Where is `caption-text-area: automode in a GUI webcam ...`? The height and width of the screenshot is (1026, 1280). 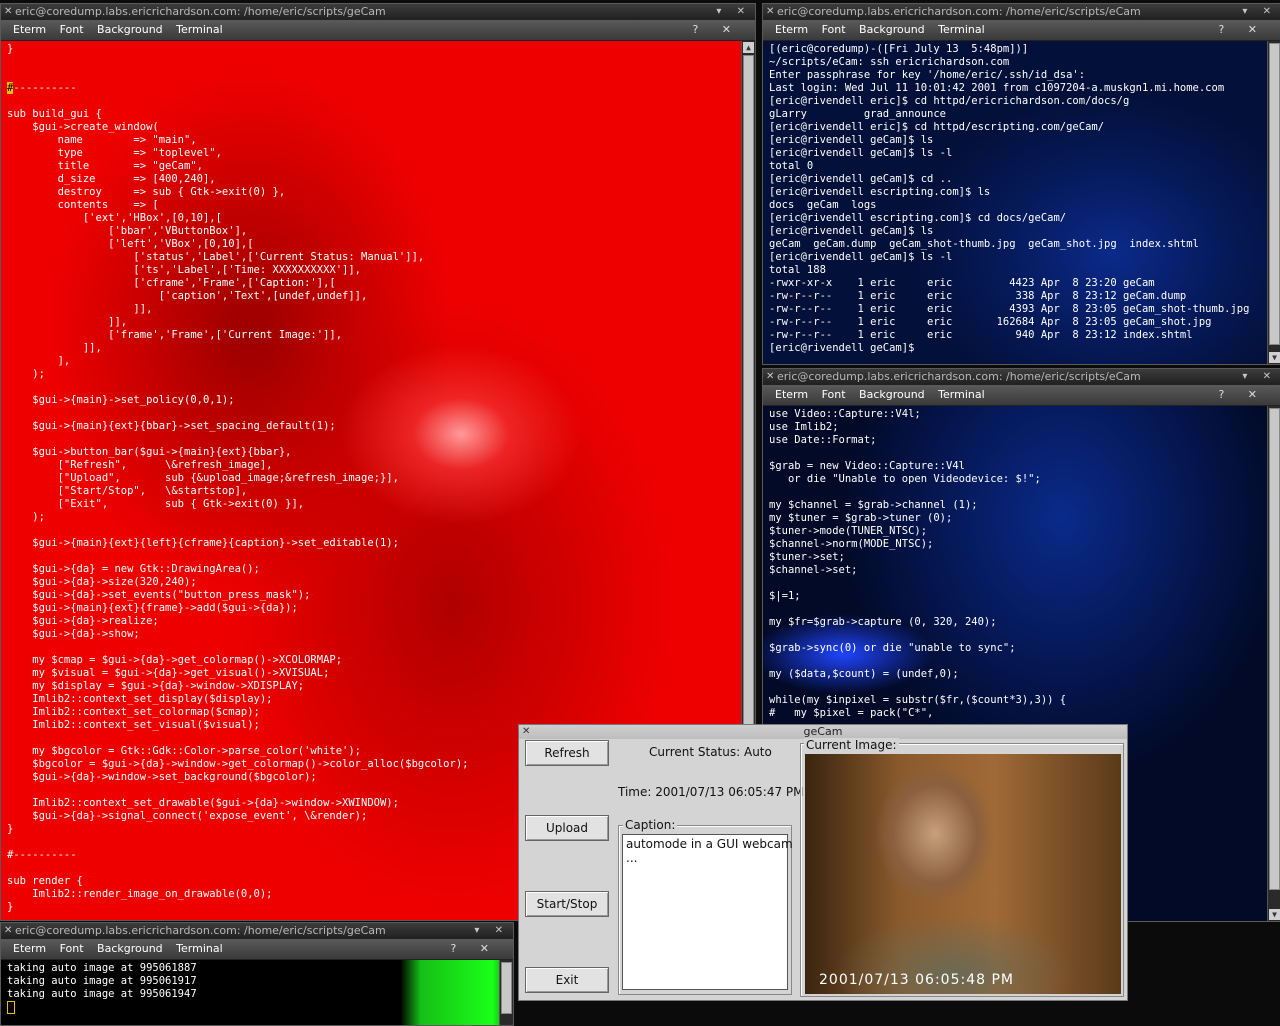 caption-text-area: automode in a GUI webcam ... is located at coordinates (707, 912).